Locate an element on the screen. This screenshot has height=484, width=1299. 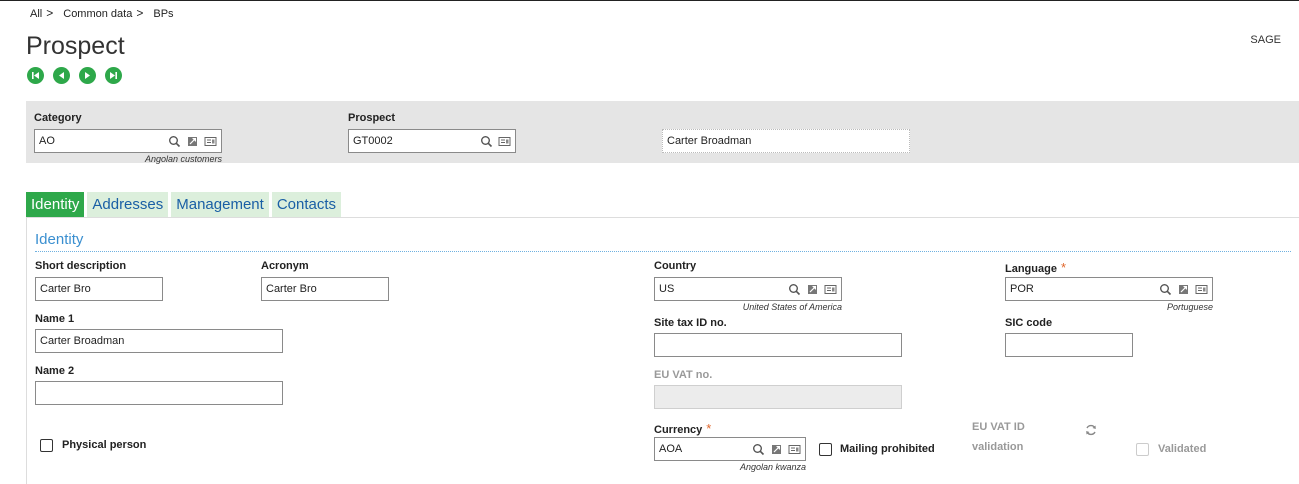
currency-description: Angolan kwanza is located at coordinates (772, 467).